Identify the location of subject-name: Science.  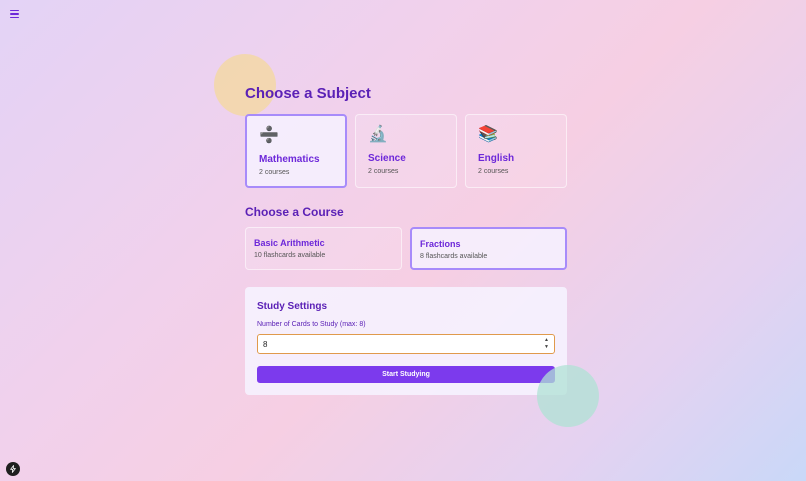
(387, 158).